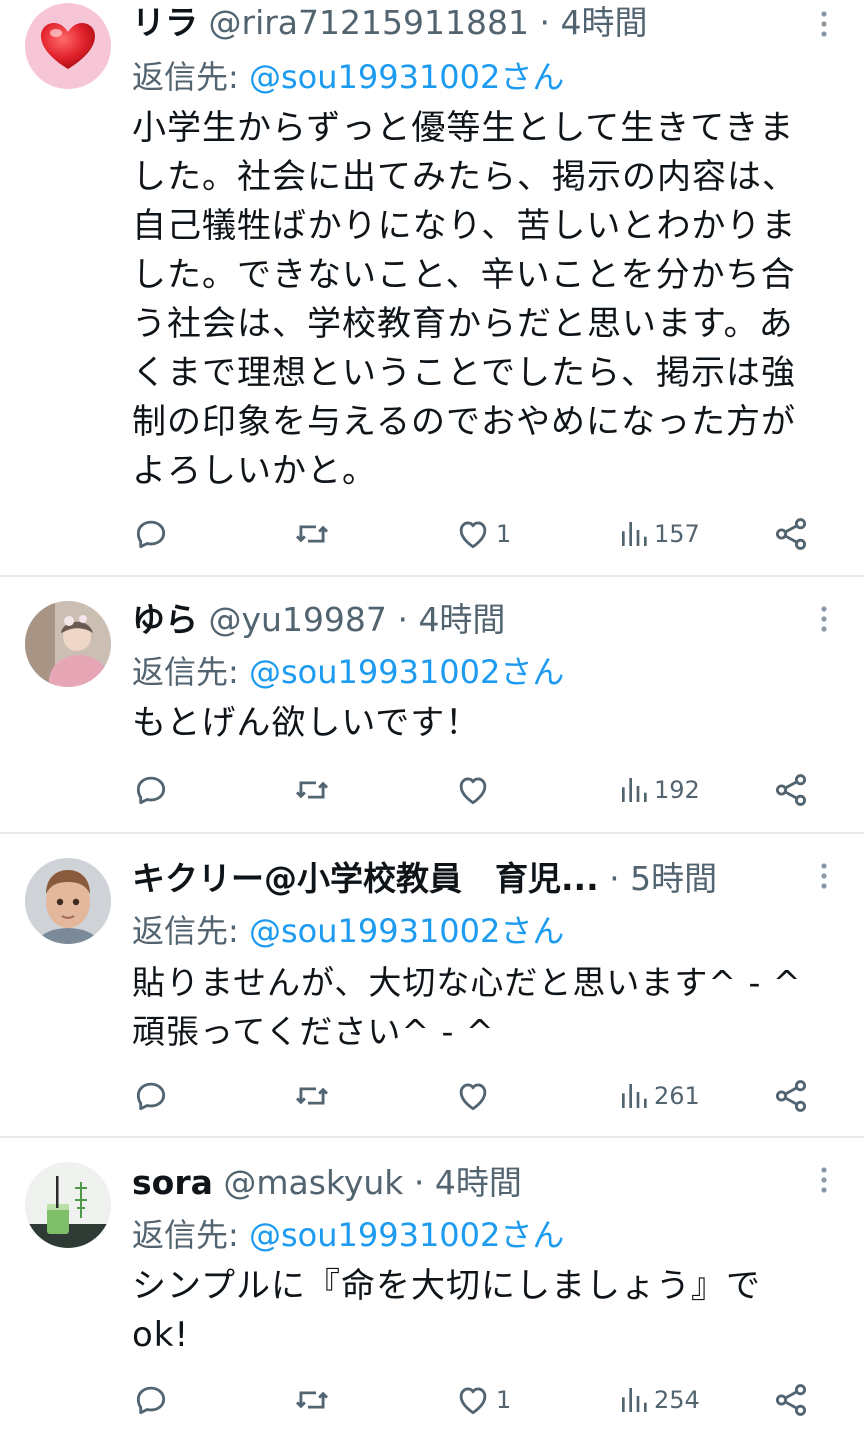  What do you see at coordinates (463, 324) in the screenshot?
I see `tweet-text-line: う社会は、学校教育からだと思います。あ` at bounding box center [463, 324].